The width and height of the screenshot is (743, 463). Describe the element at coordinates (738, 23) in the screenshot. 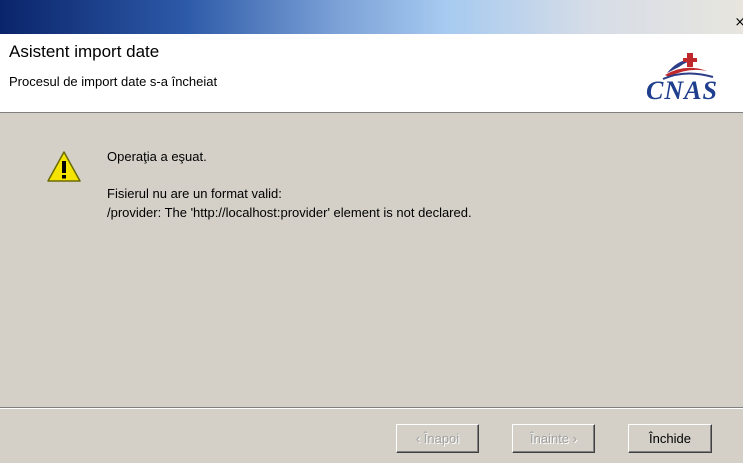

I see `close-window-button: ×` at that location.